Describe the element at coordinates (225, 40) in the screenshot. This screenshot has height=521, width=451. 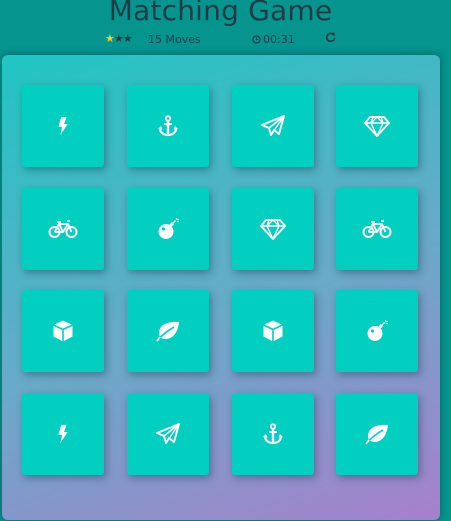
I see `score-panel: ★★★ 15 Moves 00:31` at that location.